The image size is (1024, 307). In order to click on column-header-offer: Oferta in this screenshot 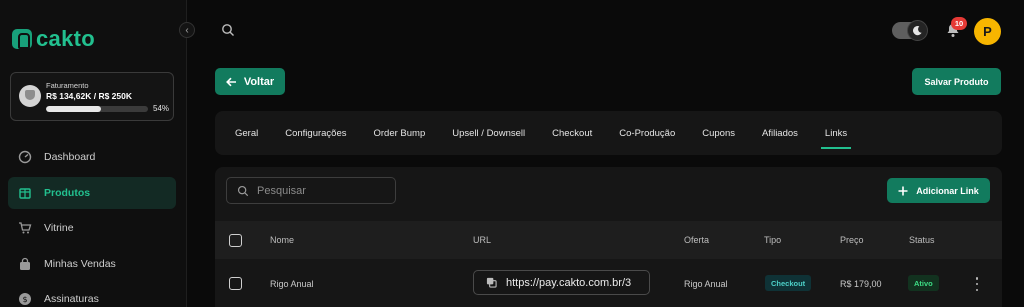, I will do `click(697, 240)`.